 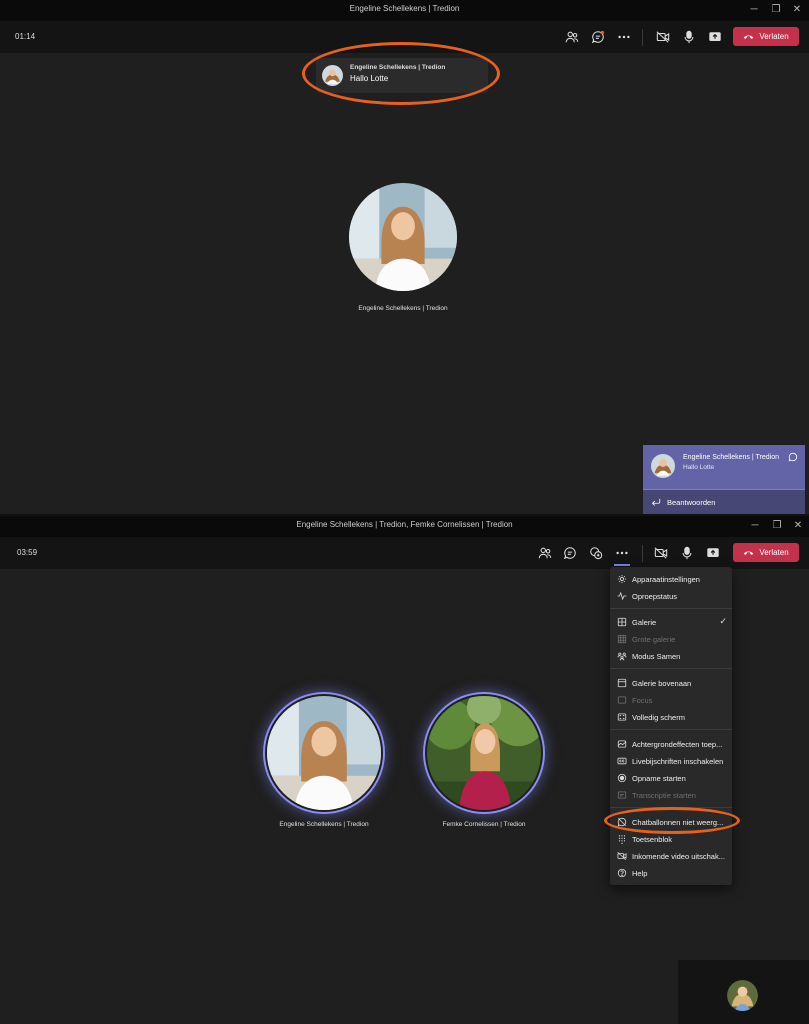 I want to click on menu-item-label: Galerie, so click(x=644, y=622).